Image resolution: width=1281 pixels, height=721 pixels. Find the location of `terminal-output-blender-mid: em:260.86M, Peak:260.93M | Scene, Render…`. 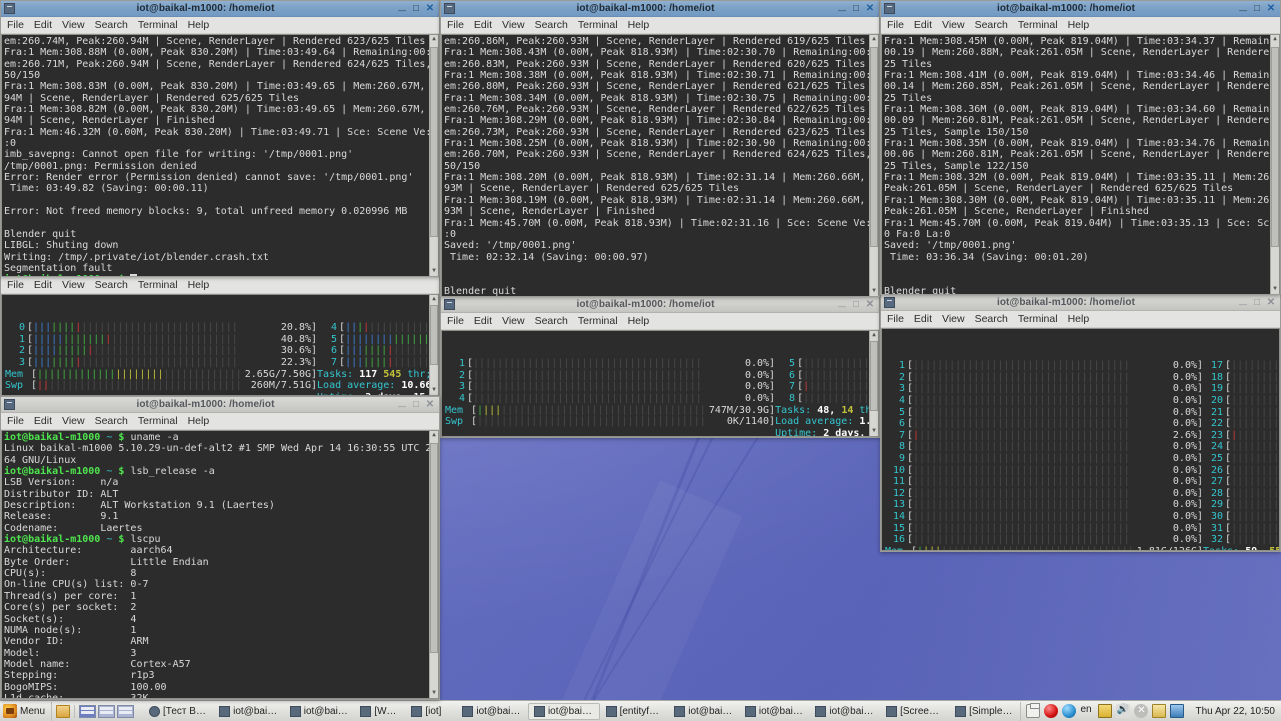

terminal-output-blender-mid: em:260.86M, Peak:260.93M | Scene, Render… is located at coordinates (660, 165).